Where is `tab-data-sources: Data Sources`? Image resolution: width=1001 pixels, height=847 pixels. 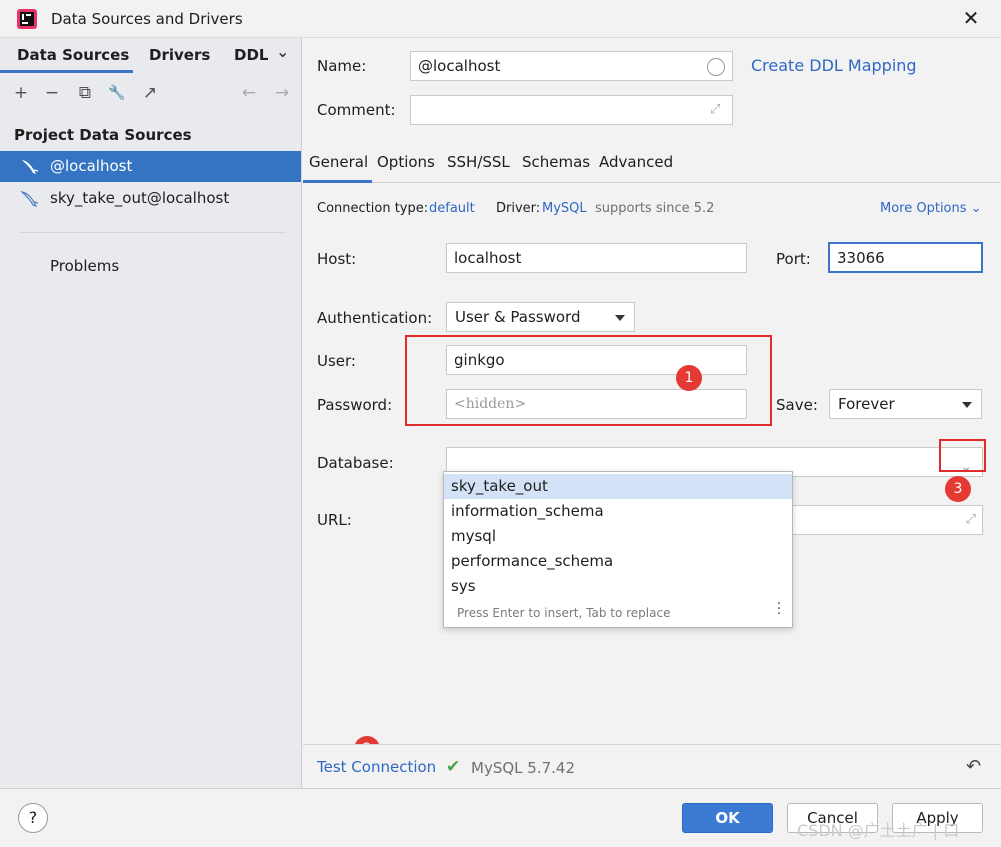 tab-data-sources: Data Sources is located at coordinates (73, 55).